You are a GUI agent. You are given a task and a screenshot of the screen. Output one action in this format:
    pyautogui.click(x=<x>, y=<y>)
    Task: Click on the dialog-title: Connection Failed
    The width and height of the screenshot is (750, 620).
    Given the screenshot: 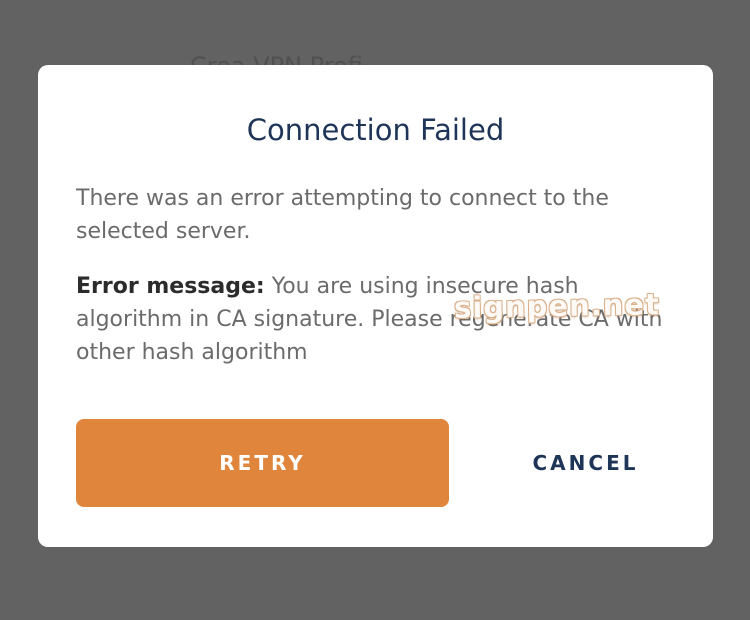 What is the action you would take?
    pyautogui.click(x=375, y=130)
    